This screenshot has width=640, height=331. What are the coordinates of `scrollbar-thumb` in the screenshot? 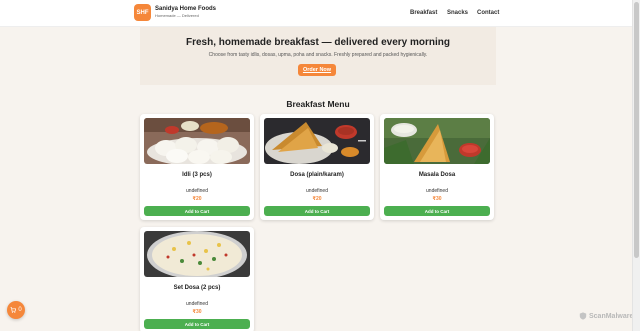 It's located at (636, 130).